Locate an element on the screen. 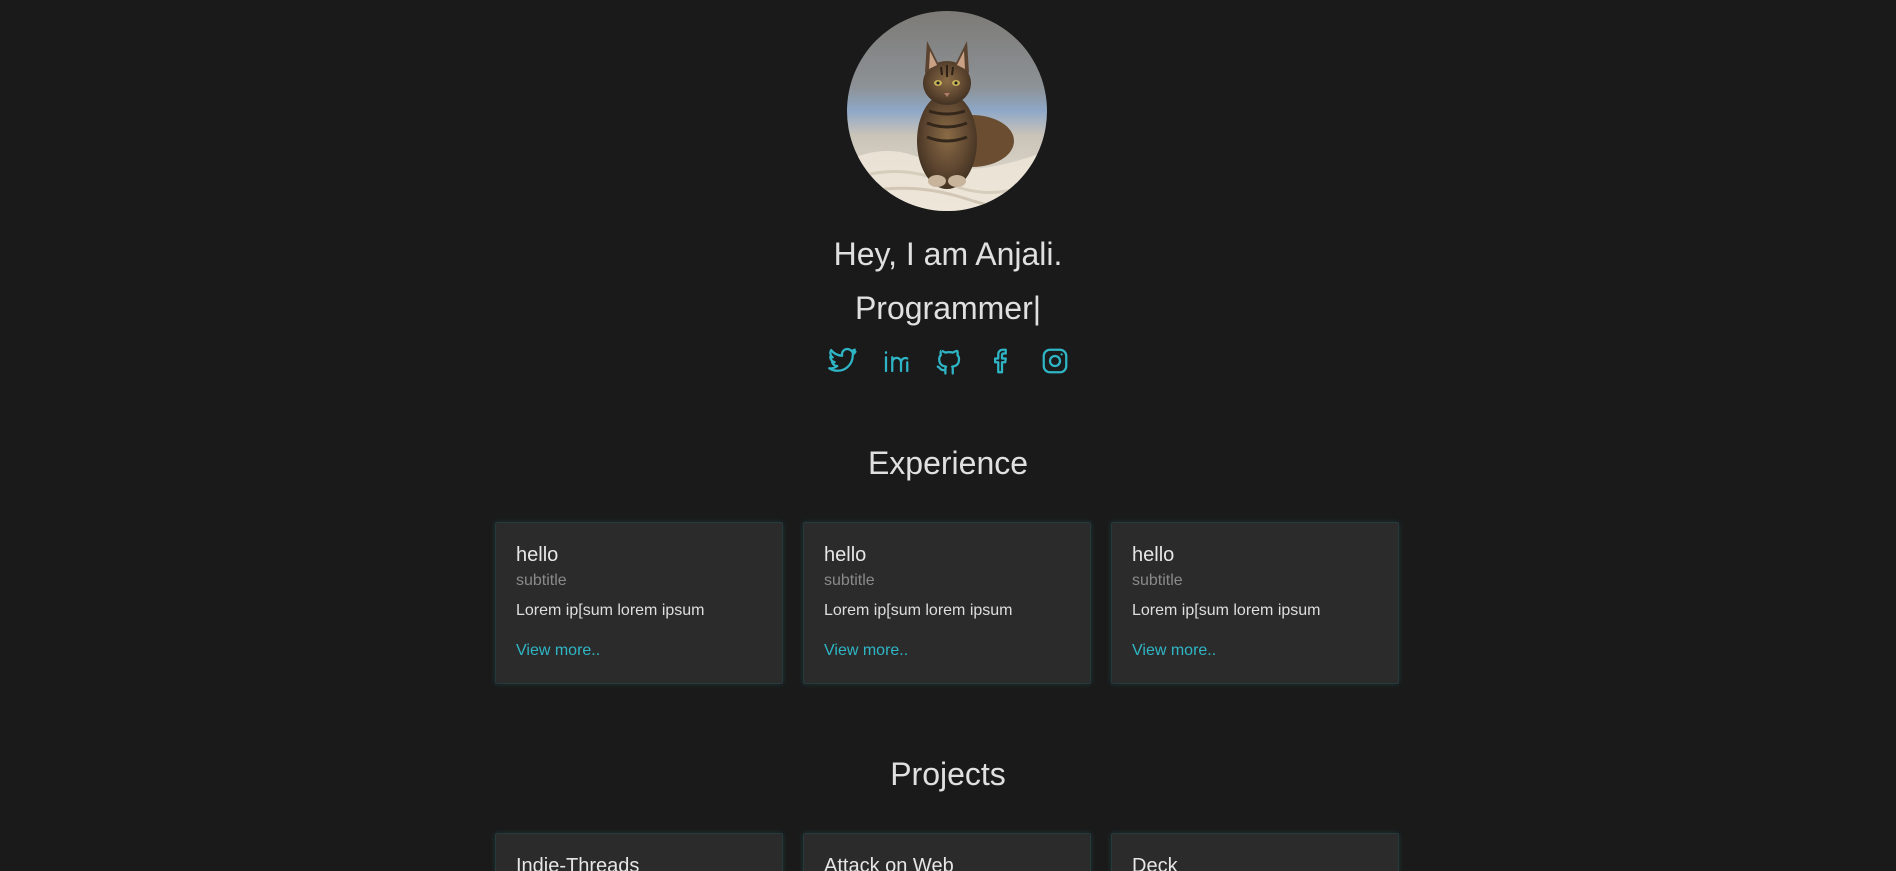 This screenshot has width=1896, height=871. social-links is located at coordinates (949, 361).